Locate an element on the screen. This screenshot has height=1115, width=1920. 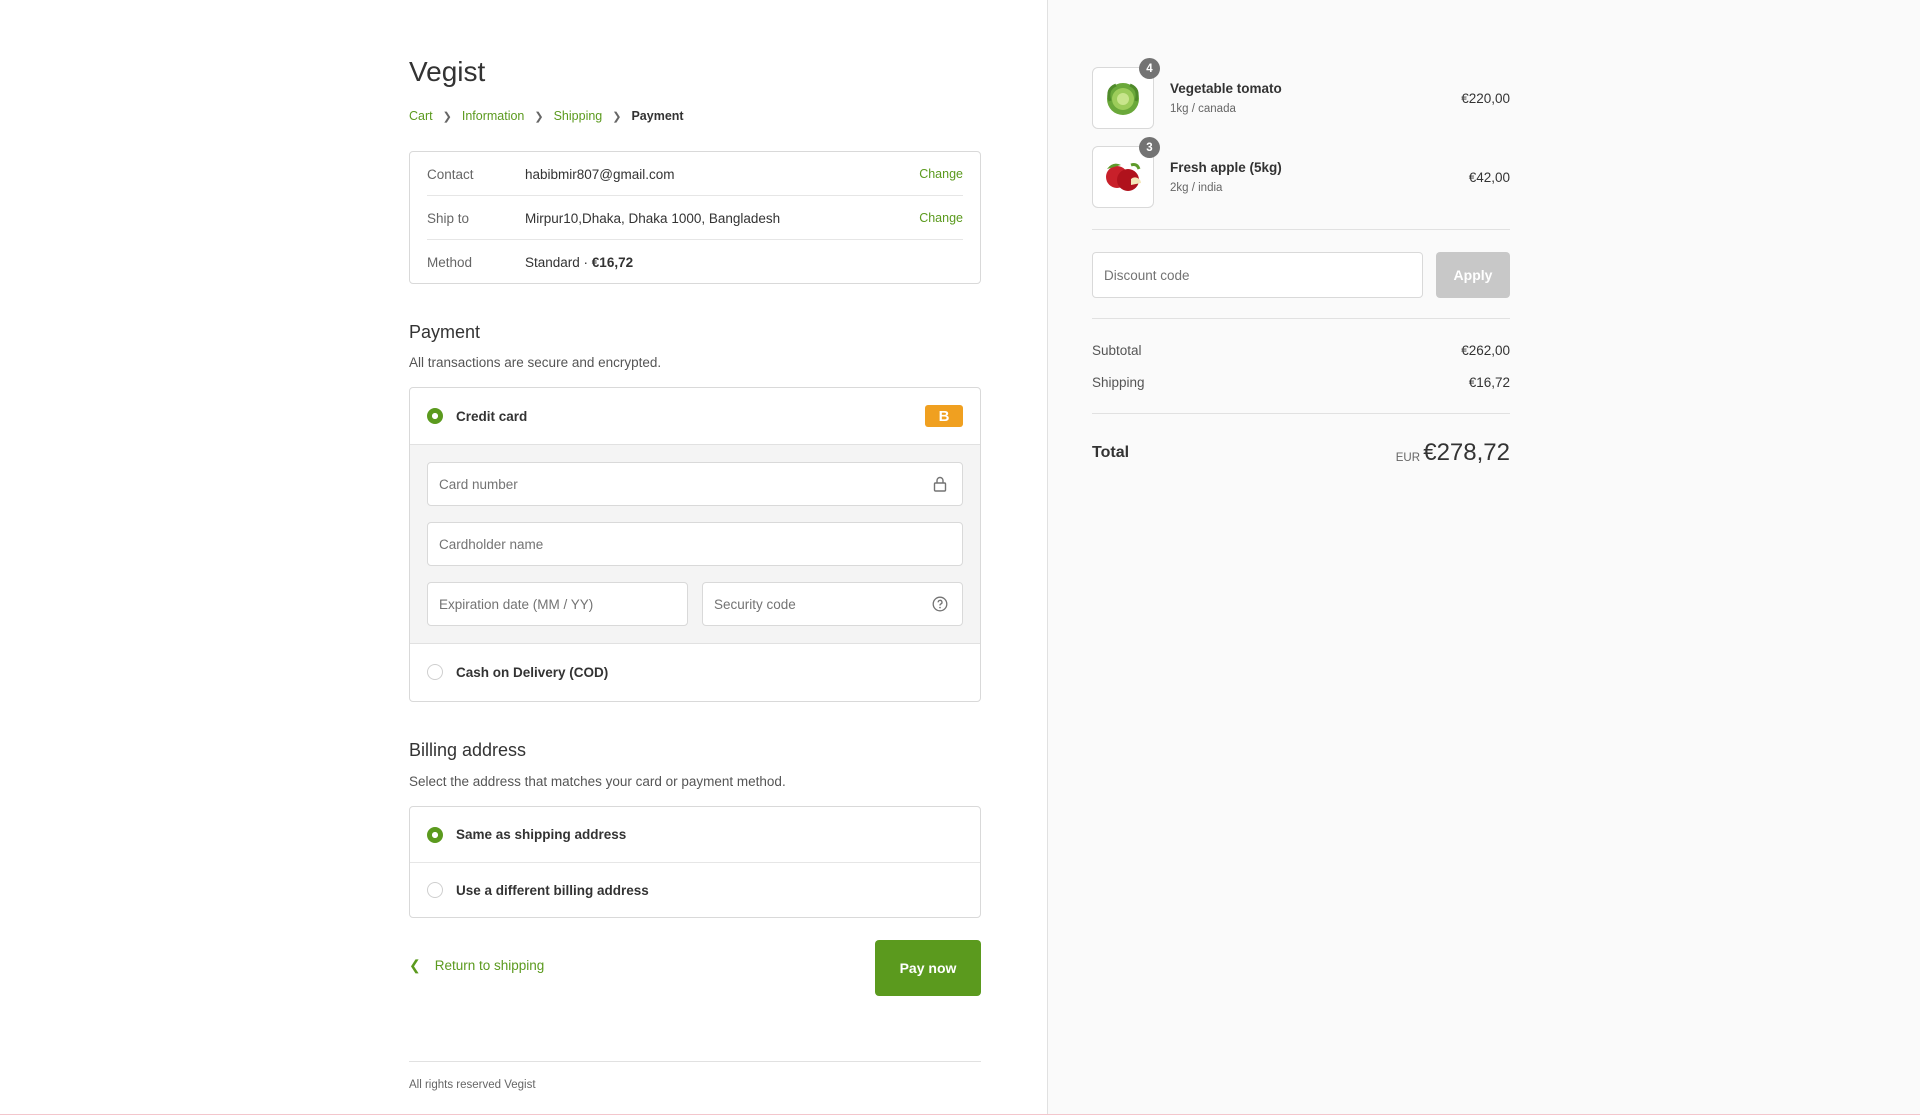
cardholder-input is located at coordinates (695, 544).